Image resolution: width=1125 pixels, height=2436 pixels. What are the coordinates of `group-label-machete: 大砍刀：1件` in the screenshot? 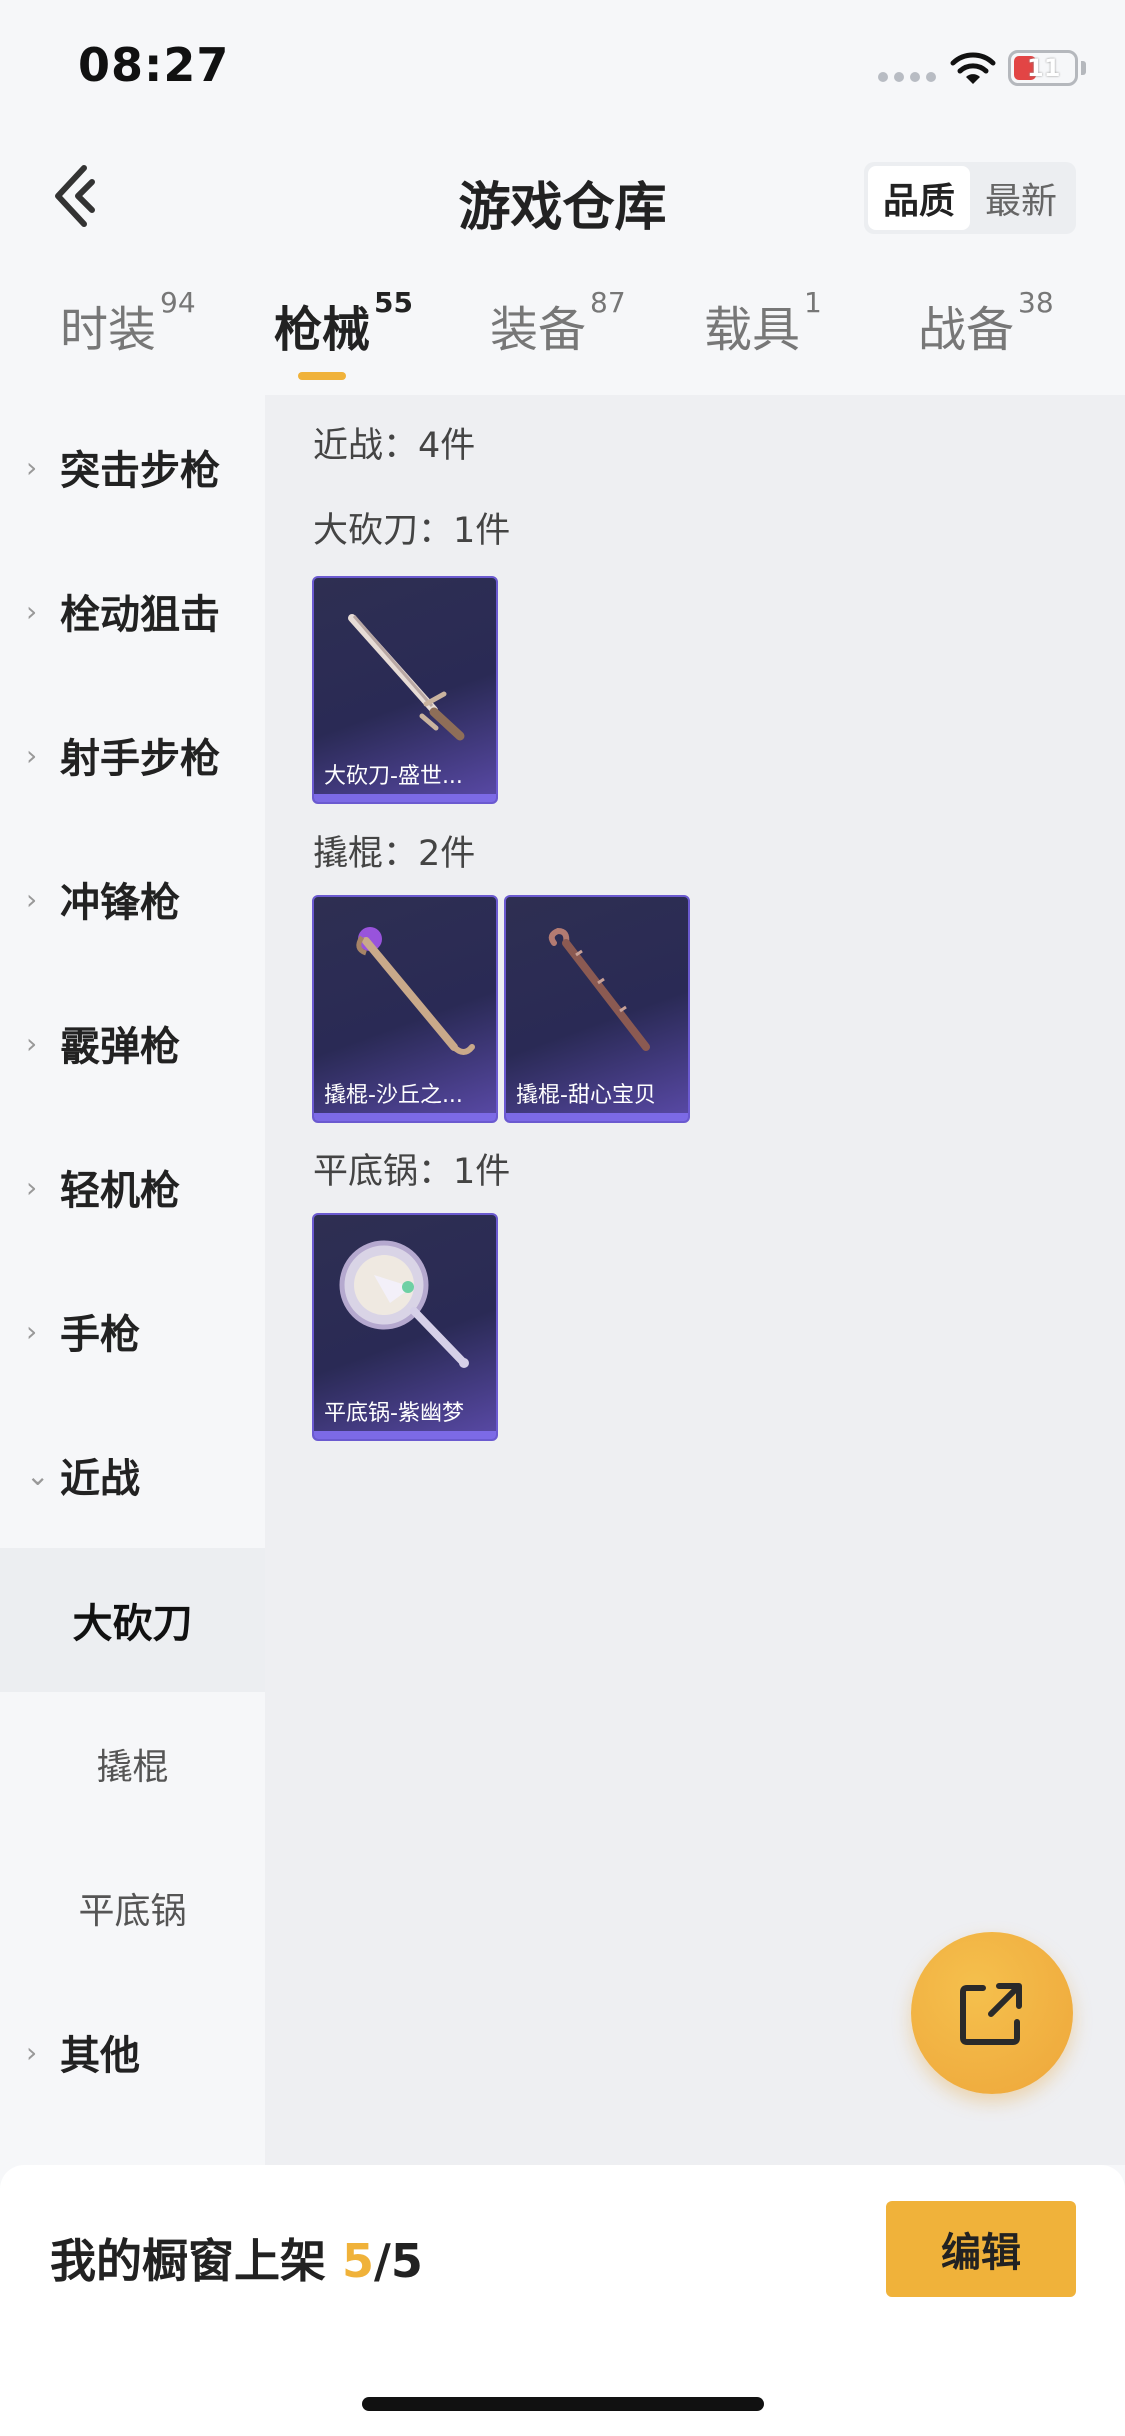 It's located at (412, 531).